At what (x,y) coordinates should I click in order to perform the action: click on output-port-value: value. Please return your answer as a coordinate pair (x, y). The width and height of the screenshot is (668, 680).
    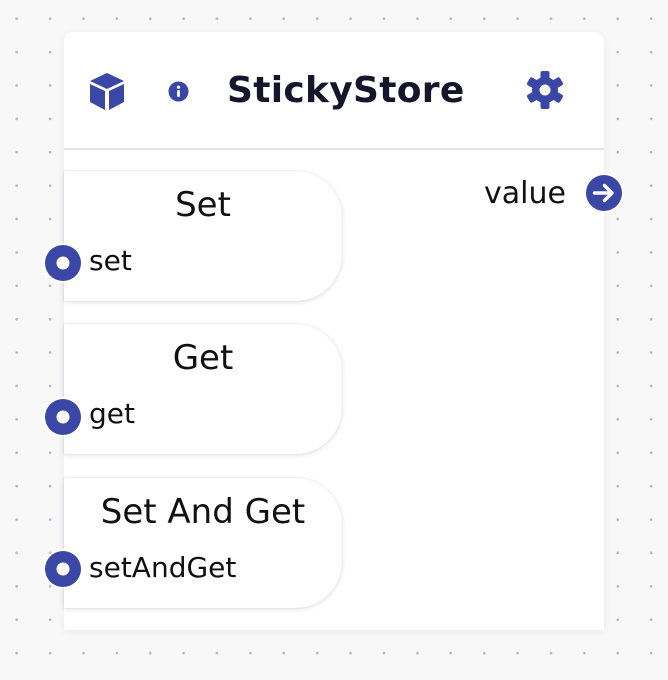
    Looking at the image, I should click on (504, 194).